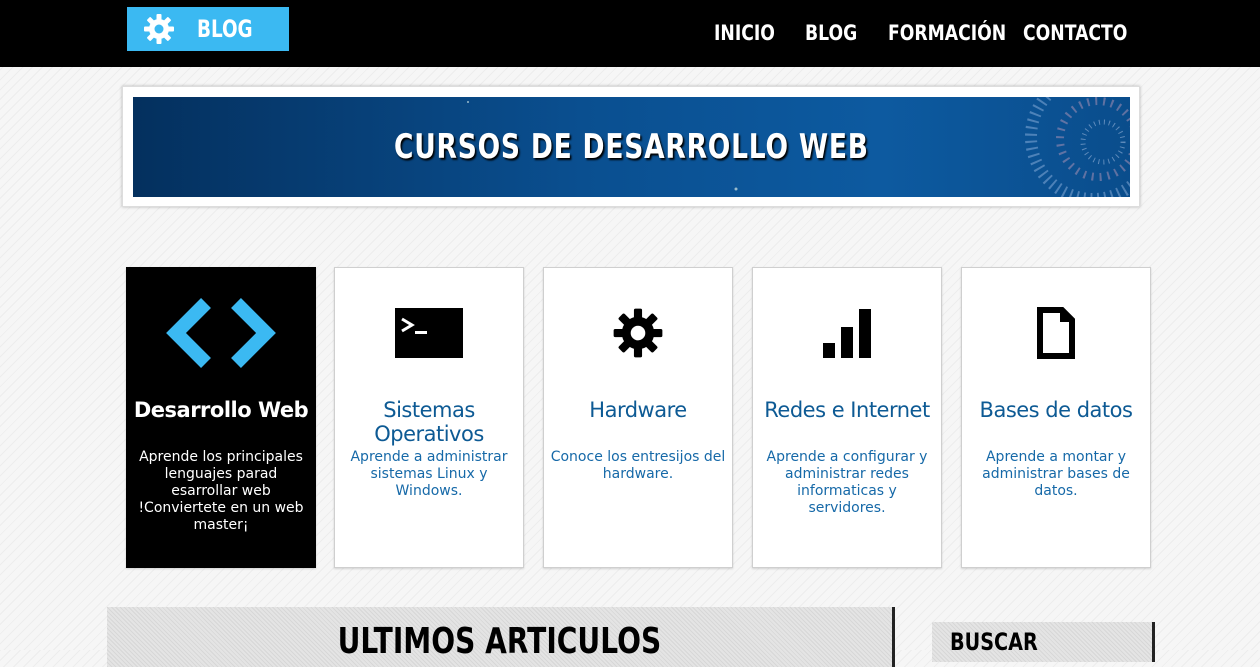 Image resolution: width=1260 pixels, height=667 pixels. What do you see at coordinates (429, 333) in the screenshot?
I see `terminal-icon` at bounding box center [429, 333].